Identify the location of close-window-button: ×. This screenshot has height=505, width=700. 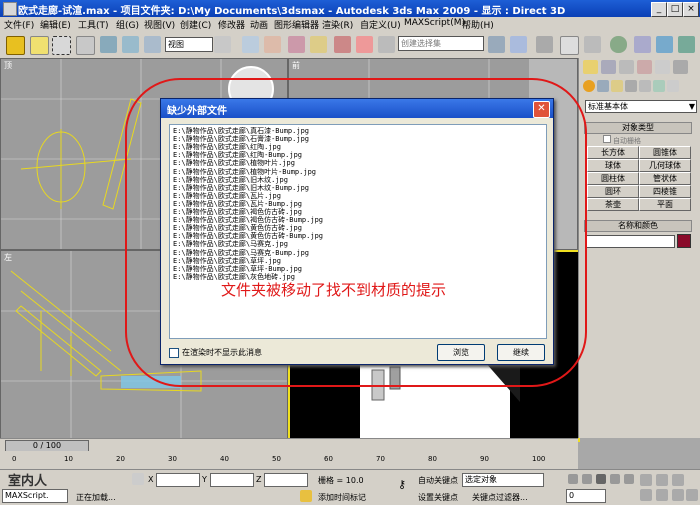
(691, 9).